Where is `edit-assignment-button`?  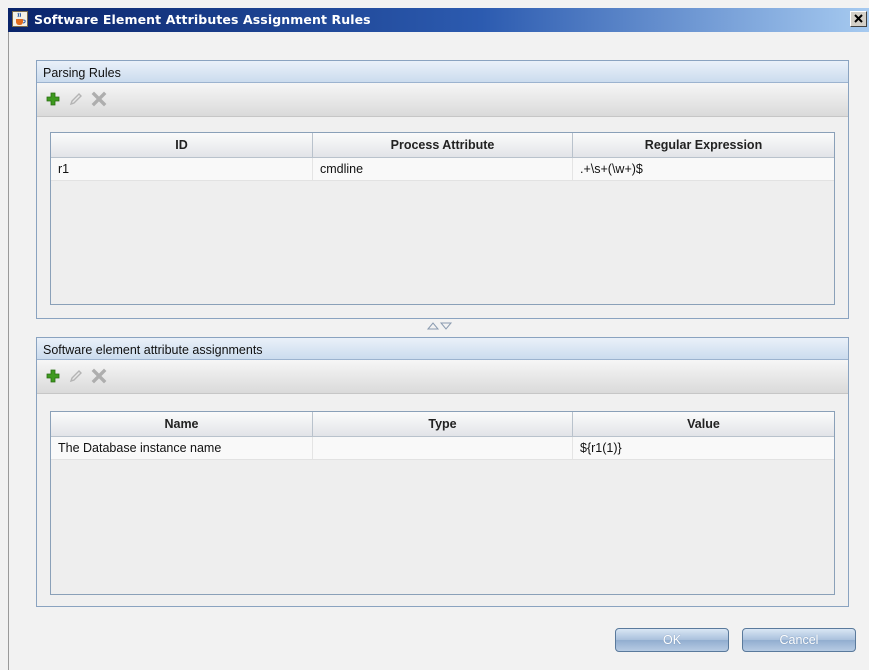
edit-assignment-button is located at coordinates (76, 376).